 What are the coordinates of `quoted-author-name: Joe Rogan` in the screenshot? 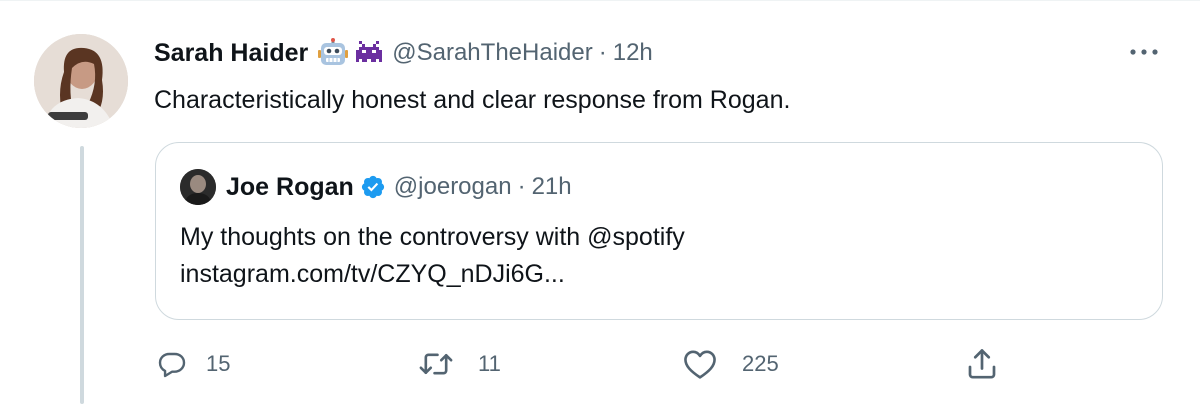 It's located at (290, 187).